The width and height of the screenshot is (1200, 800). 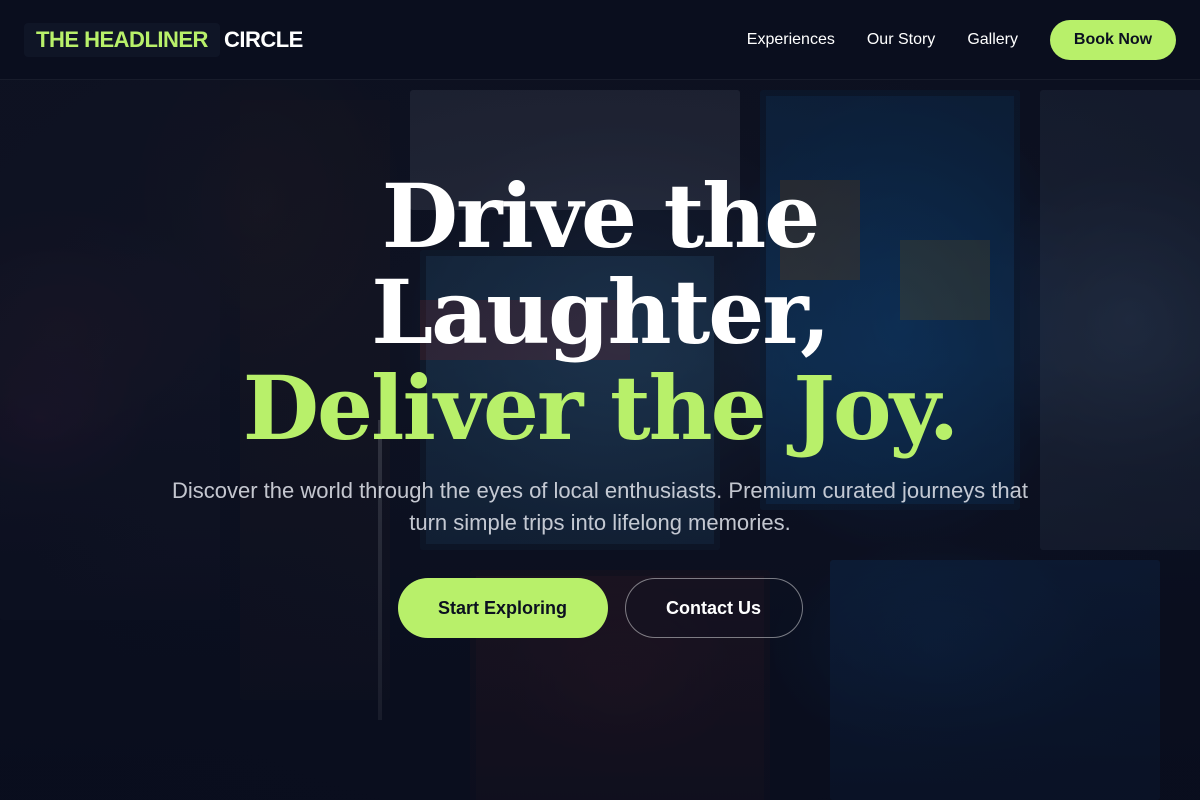 What do you see at coordinates (901, 40) in the screenshot?
I see `nav-link-our-story: Our Story` at bounding box center [901, 40].